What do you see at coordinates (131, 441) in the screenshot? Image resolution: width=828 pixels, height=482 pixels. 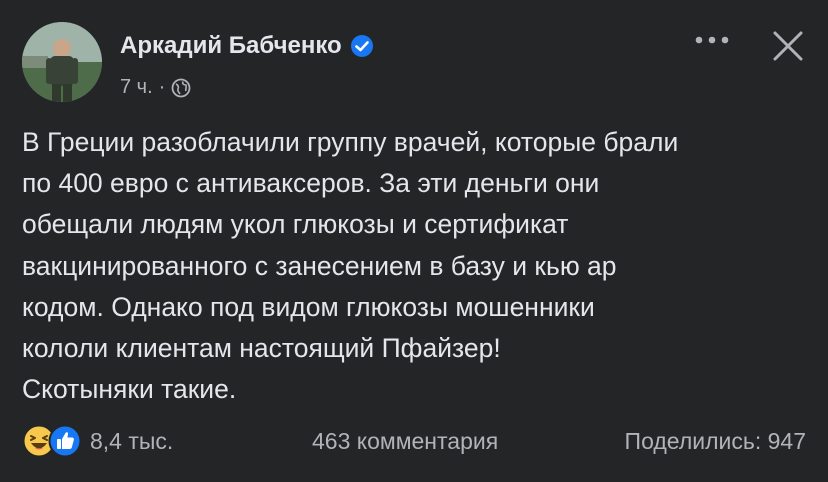 I see `reaction-count: 8,4 тыс.` at bounding box center [131, 441].